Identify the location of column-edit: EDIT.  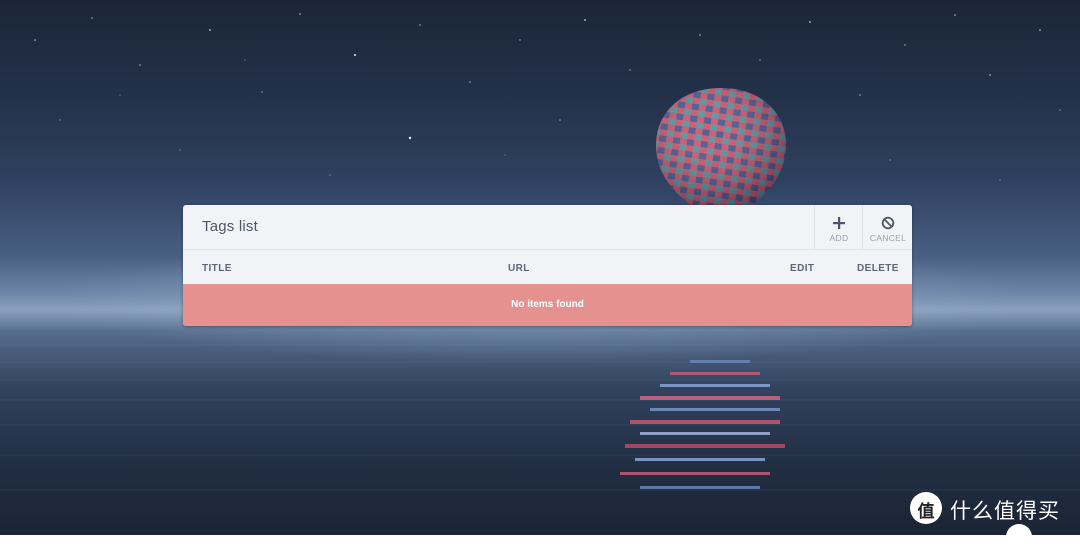
(802, 268).